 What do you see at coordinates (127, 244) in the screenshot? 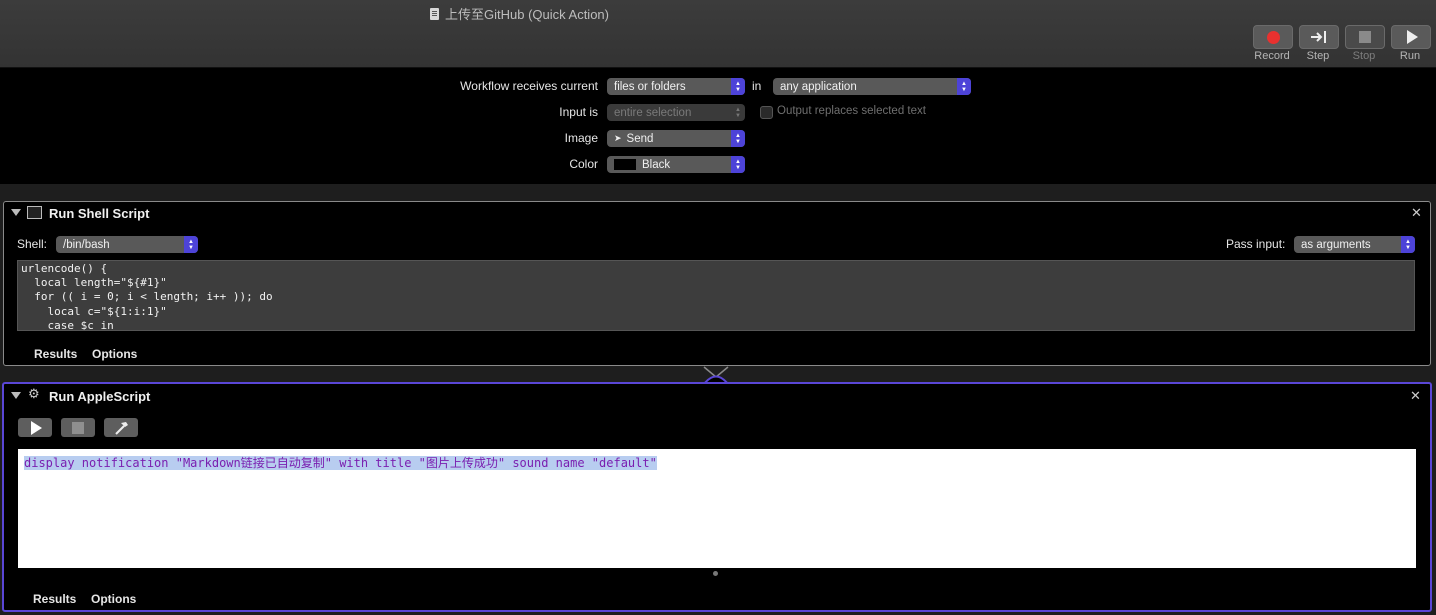
I see `shell-popup: /bin/bash ▲ ▼` at bounding box center [127, 244].